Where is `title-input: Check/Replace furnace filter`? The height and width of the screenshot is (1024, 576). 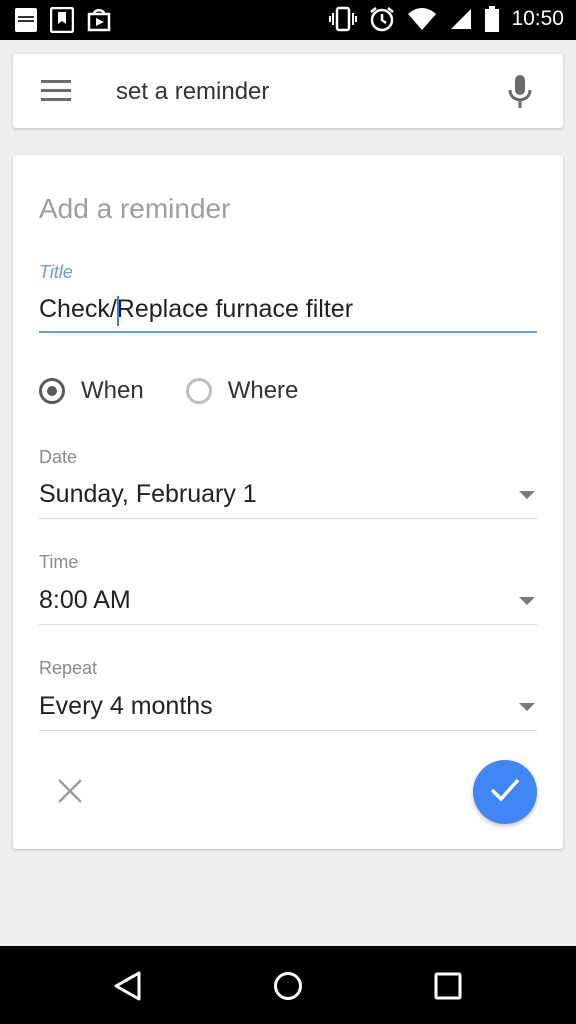 title-input: Check/Replace furnace filter is located at coordinates (288, 311).